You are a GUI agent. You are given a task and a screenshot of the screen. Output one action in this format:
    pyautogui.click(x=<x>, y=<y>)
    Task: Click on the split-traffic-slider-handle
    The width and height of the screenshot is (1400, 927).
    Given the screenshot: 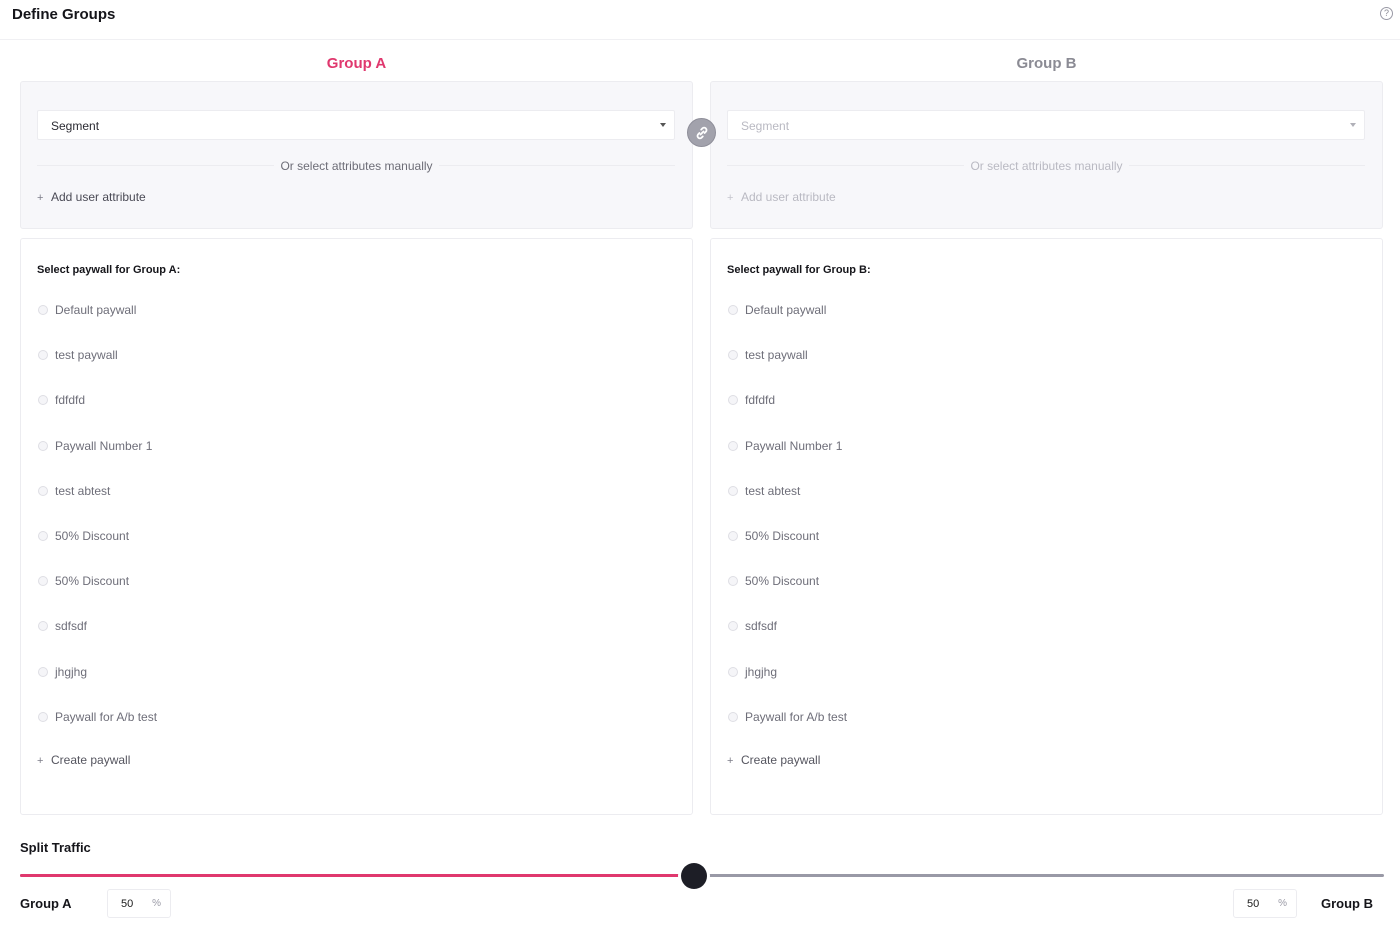 What is the action you would take?
    pyautogui.click(x=694, y=876)
    